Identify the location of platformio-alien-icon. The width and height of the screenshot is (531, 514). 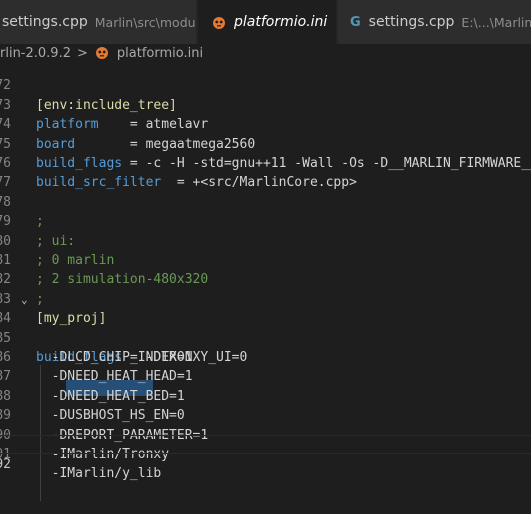
(219, 22).